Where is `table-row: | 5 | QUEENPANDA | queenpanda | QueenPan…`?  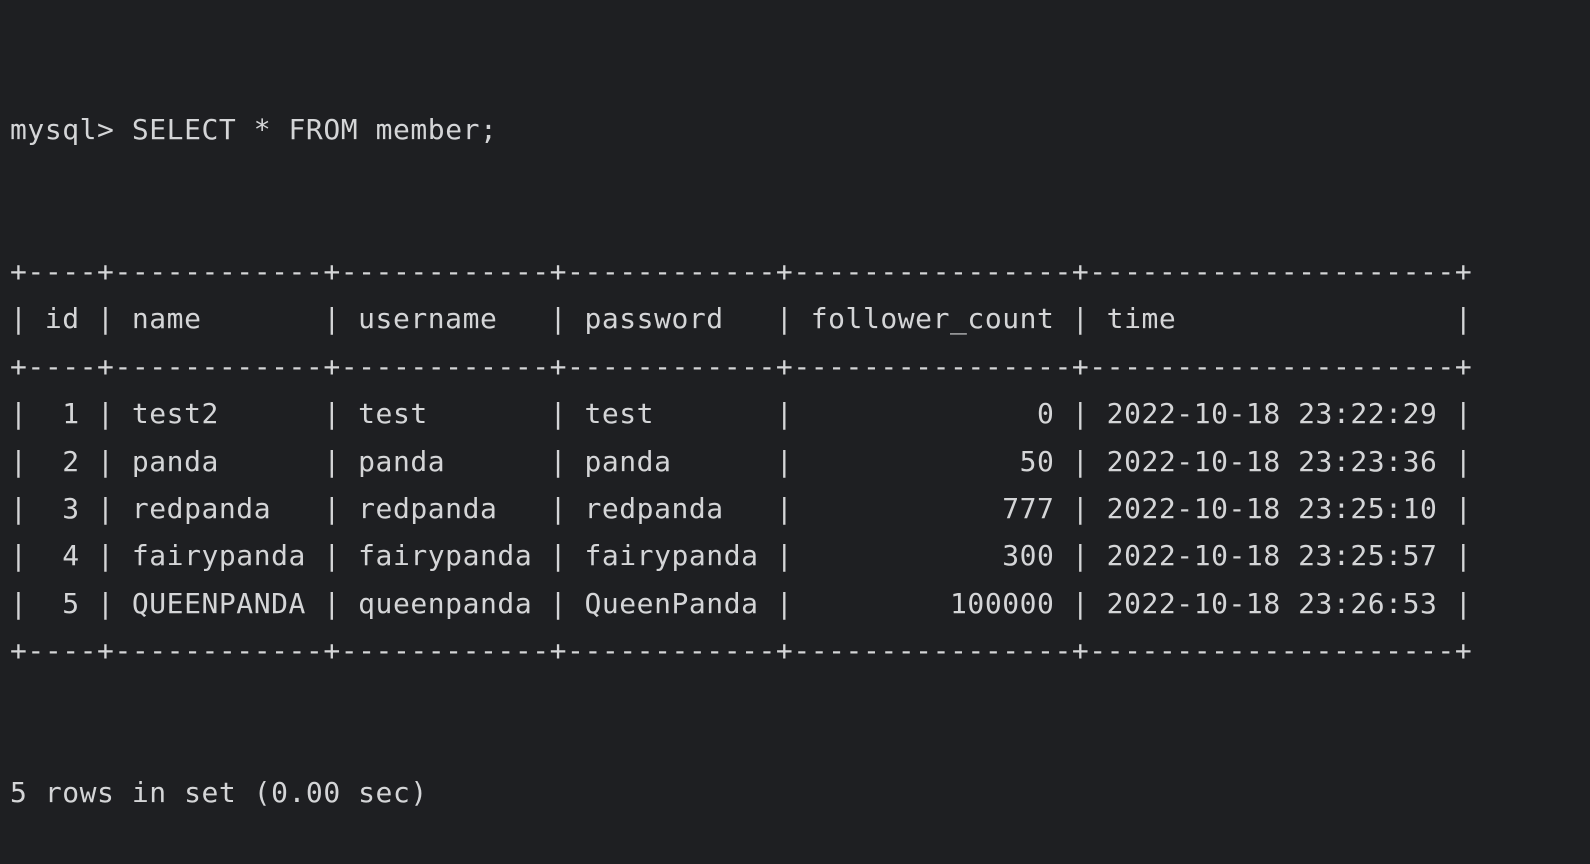 table-row: | 5 | QUEENPANDA | queenpanda | QueenPan… is located at coordinates (741, 603).